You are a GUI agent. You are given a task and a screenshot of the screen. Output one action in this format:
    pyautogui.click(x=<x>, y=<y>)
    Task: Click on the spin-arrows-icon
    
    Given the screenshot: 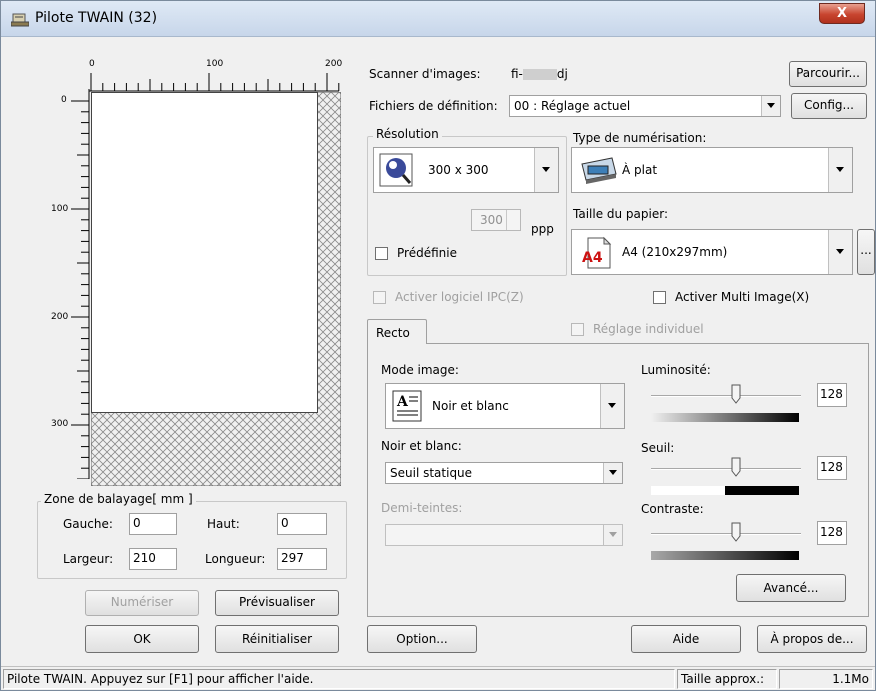 What is the action you would take?
    pyautogui.click(x=513, y=220)
    